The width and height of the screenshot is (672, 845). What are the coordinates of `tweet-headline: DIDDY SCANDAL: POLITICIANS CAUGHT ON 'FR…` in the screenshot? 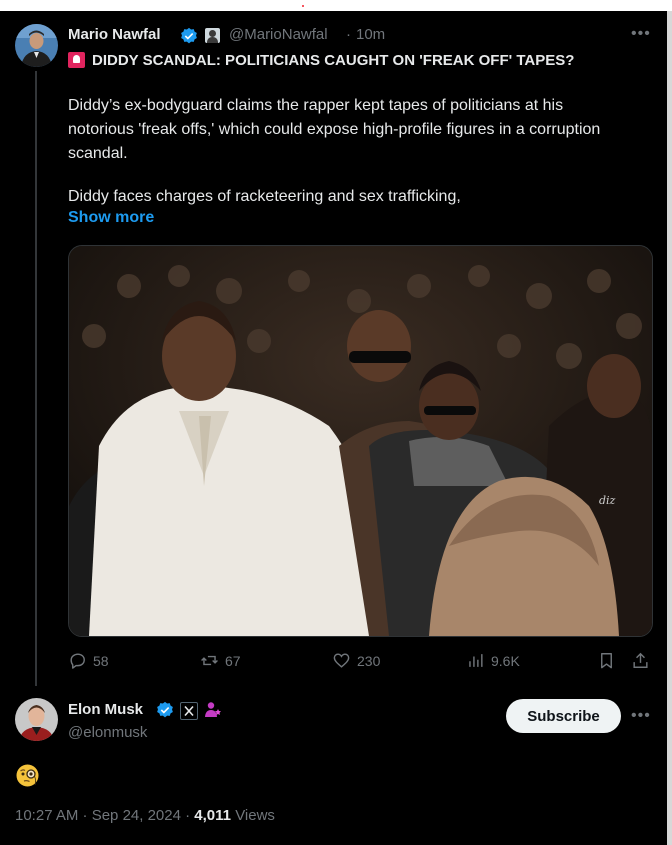 It's located at (321, 60).